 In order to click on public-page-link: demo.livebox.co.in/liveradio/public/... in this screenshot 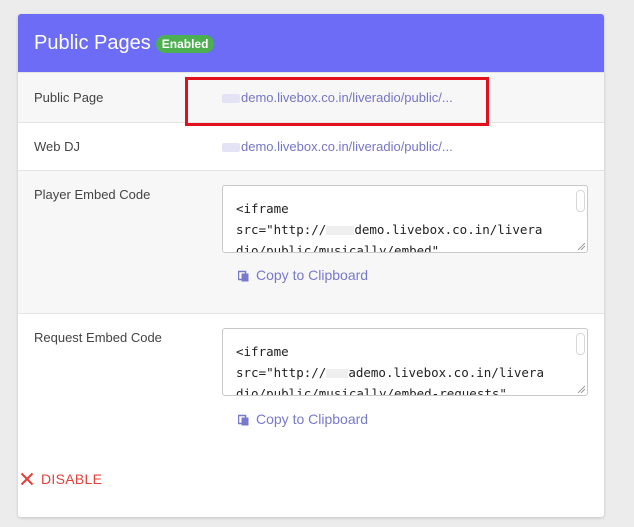, I will do `click(337, 97)`.